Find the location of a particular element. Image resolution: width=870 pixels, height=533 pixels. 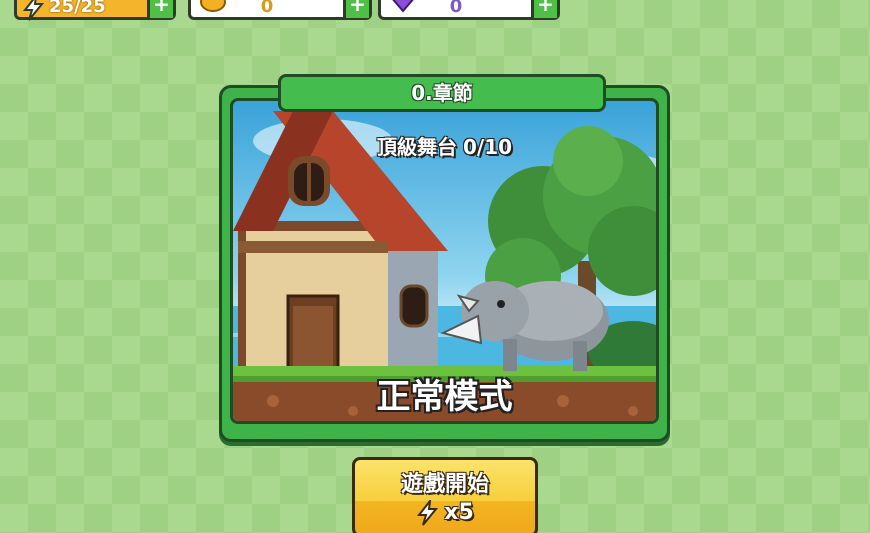

stage-title: 頂級舞台 0/10 is located at coordinates (444, 145).